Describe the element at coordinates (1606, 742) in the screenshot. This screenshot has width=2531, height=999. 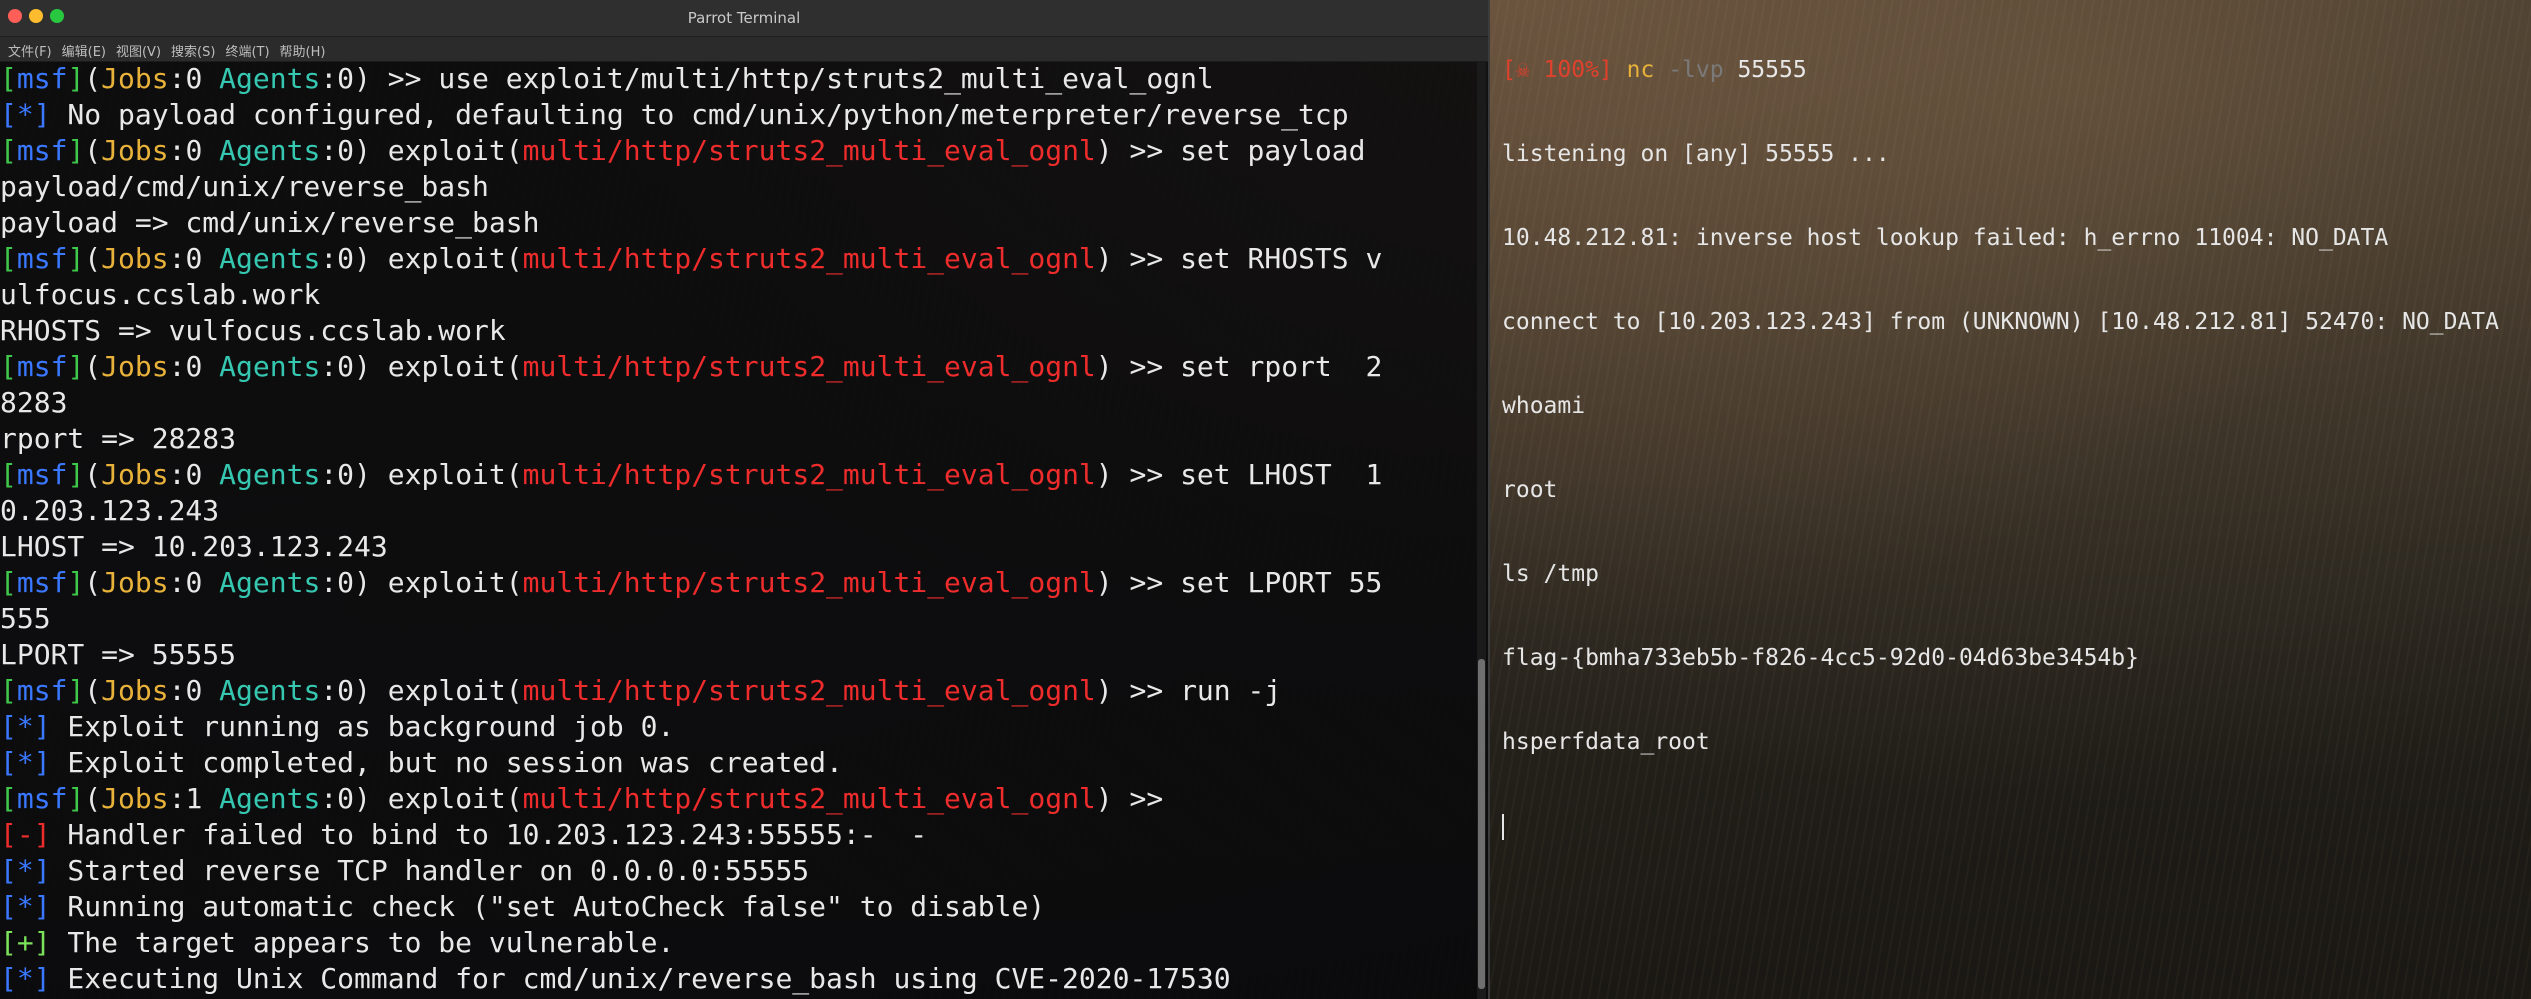
I see `nc-output-line: hsperfdata_root` at that location.